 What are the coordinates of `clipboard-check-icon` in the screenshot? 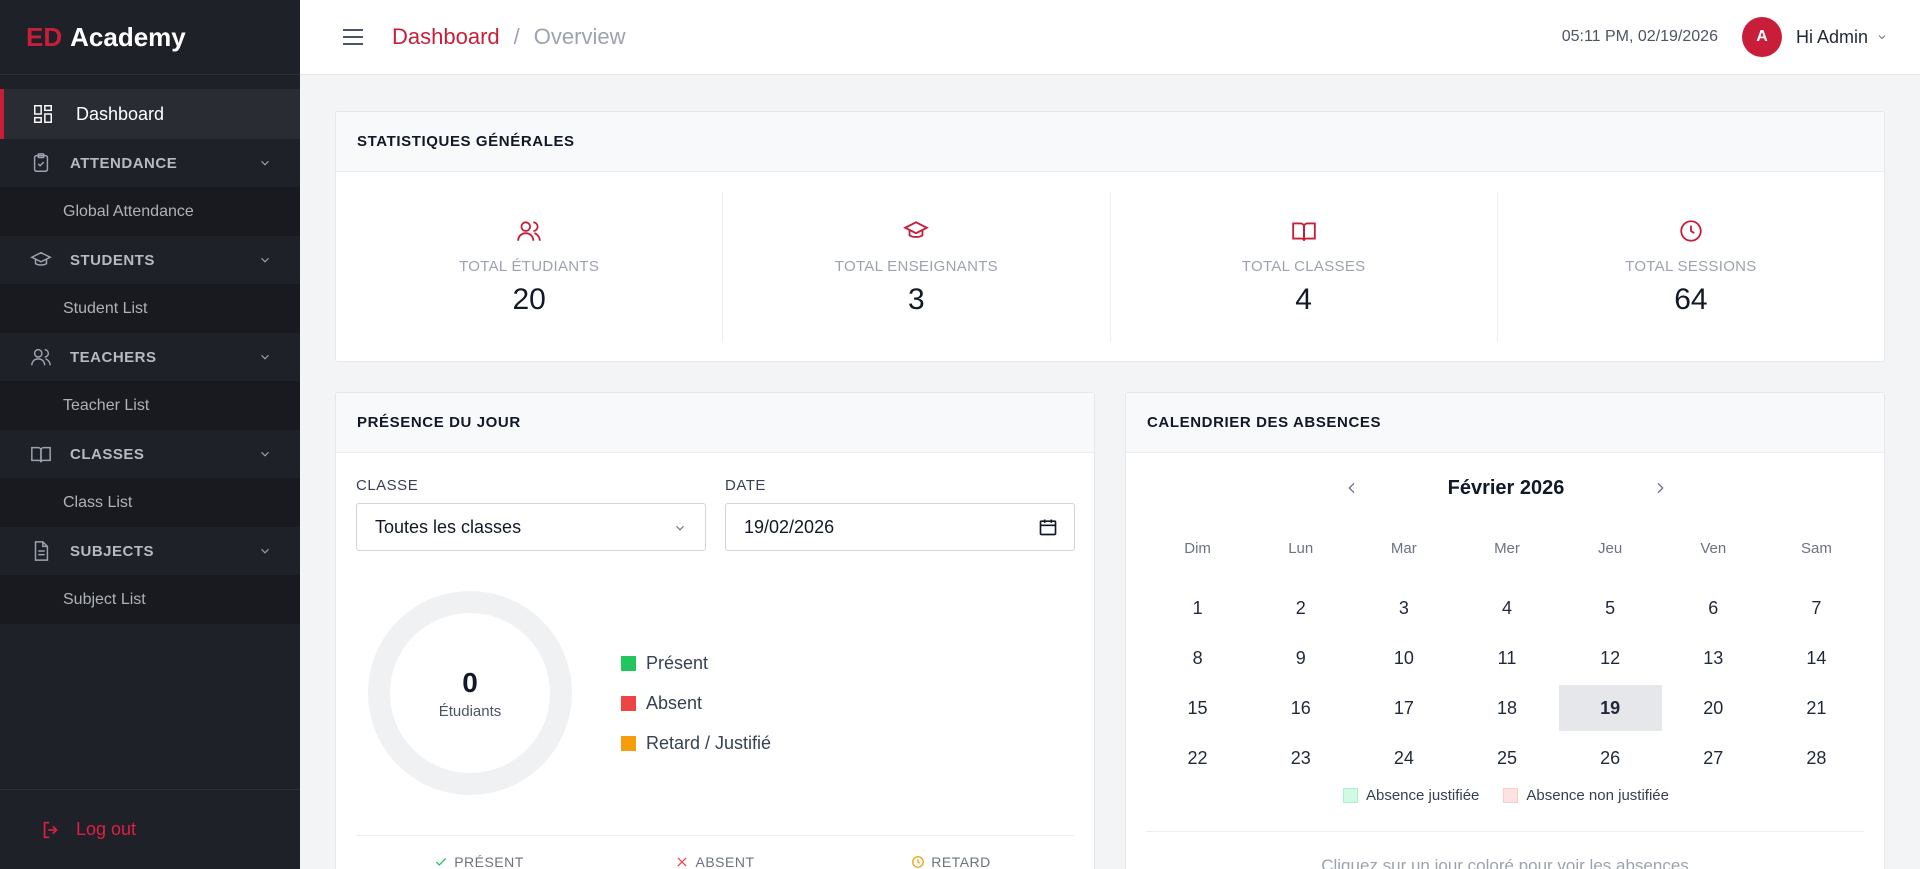 It's located at (41, 162).